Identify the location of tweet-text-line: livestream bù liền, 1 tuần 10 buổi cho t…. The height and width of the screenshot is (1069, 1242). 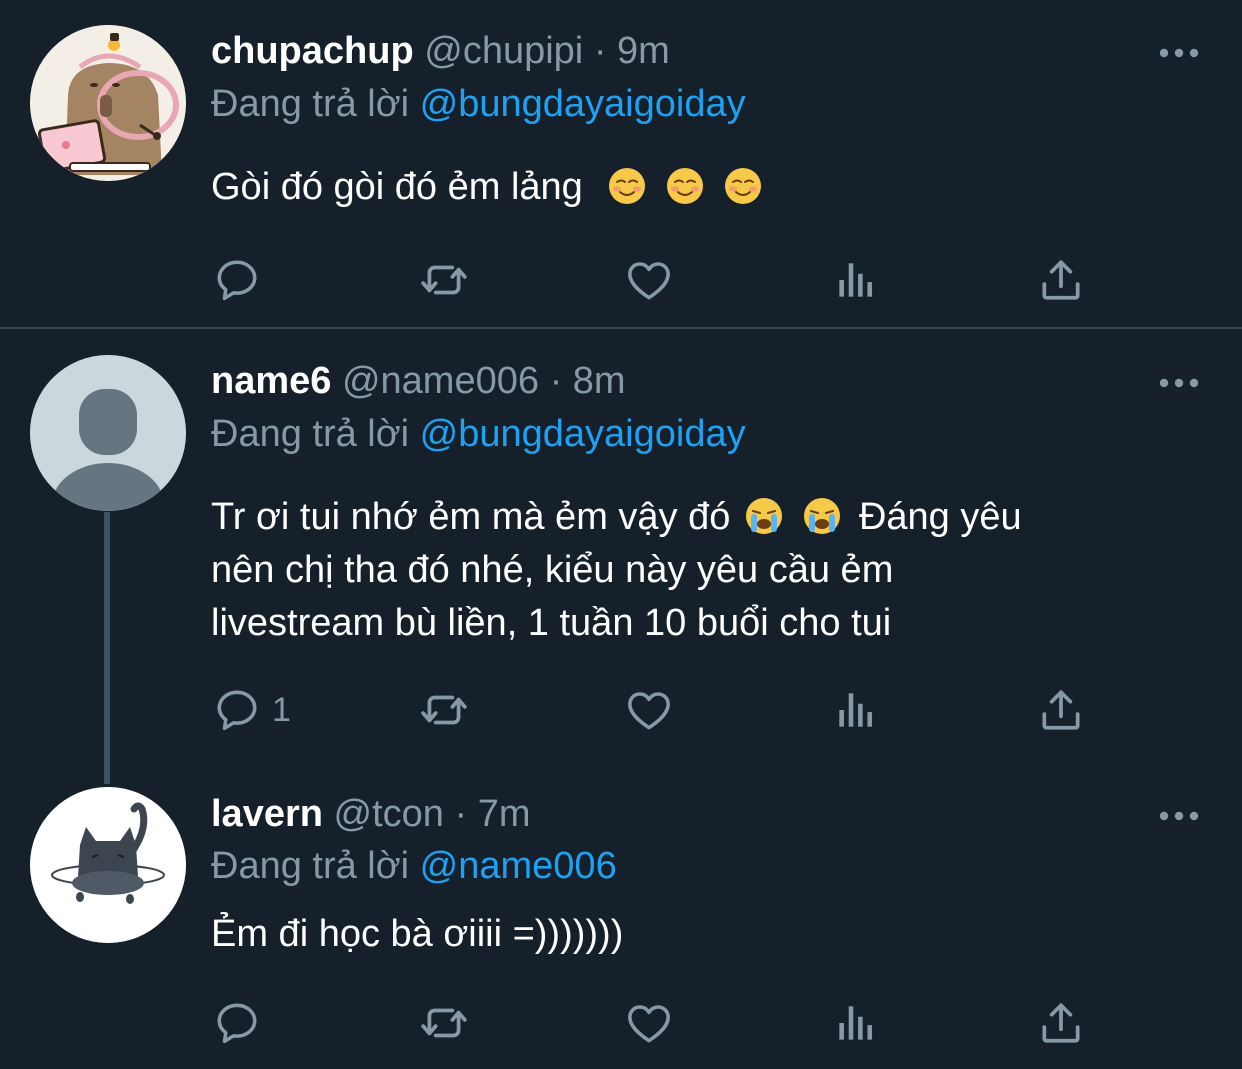
(551, 623).